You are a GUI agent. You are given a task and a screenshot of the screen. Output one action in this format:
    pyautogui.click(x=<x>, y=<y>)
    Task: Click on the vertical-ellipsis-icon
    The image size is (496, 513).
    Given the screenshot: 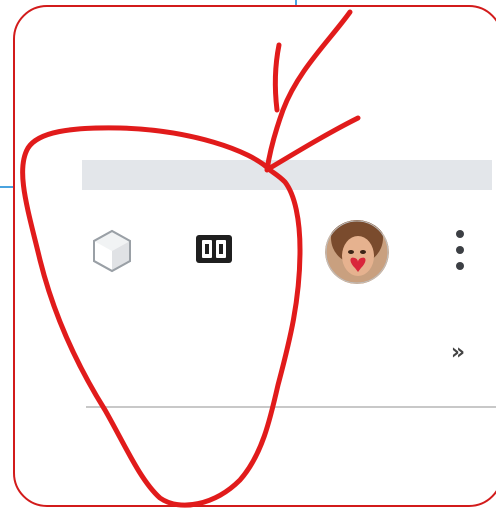 What is the action you would take?
    pyautogui.click(x=460, y=254)
    